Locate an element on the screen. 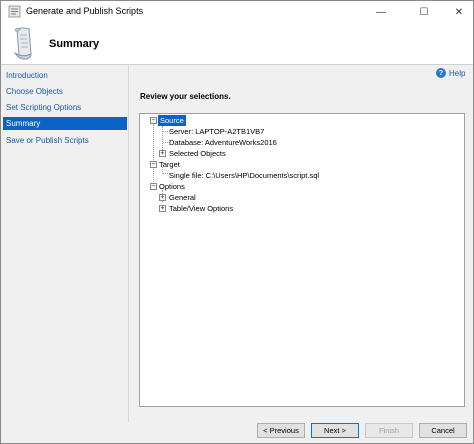  collapse-source-icon: − is located at coordinates (153, 120).